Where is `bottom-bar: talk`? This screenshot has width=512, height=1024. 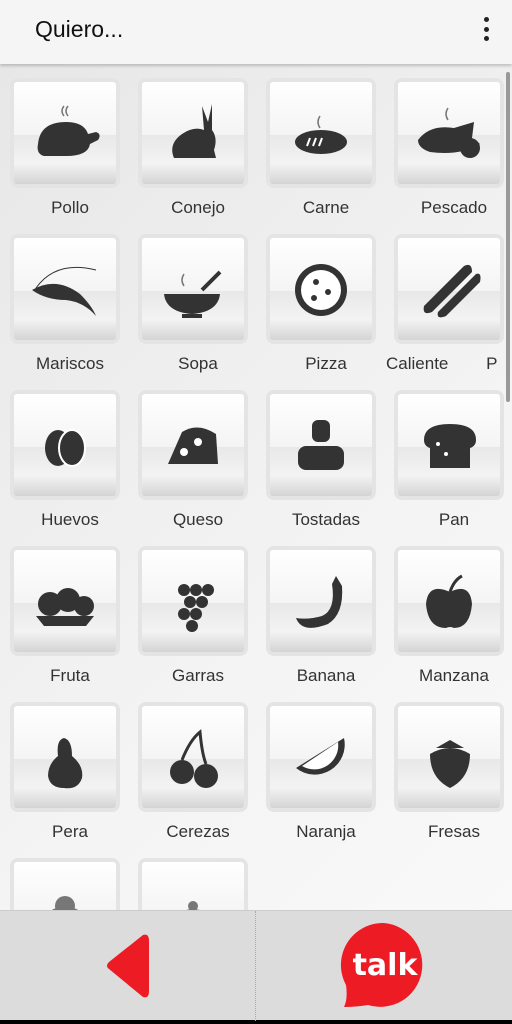
bottom-bar: talk is located at coordinates (256, 965).